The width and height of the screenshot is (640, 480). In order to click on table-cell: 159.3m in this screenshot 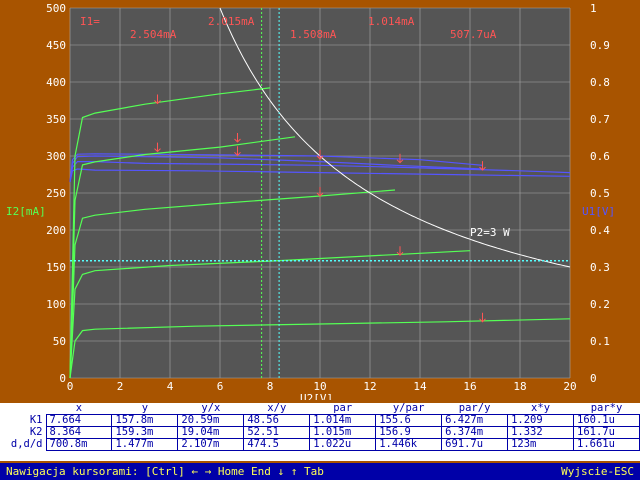, I will do `click(145, 432)`.